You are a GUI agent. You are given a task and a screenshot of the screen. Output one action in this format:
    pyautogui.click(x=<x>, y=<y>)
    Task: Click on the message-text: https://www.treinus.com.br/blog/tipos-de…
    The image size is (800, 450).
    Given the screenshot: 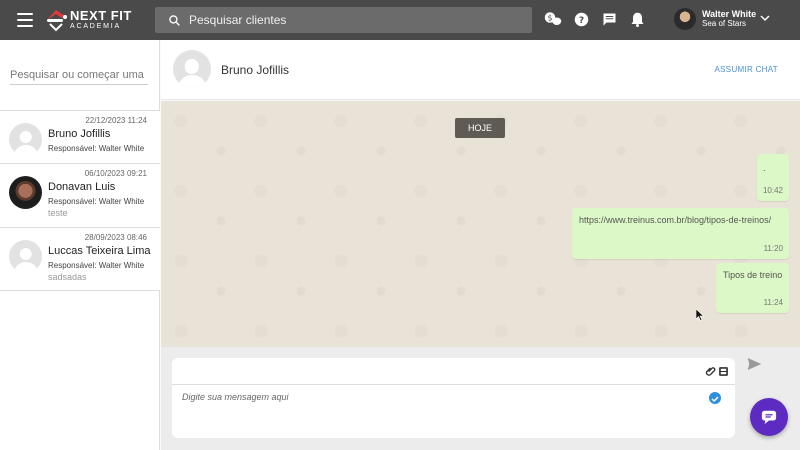 What is the action you would take?
    pyautogui.click(x=675, y=220)
    